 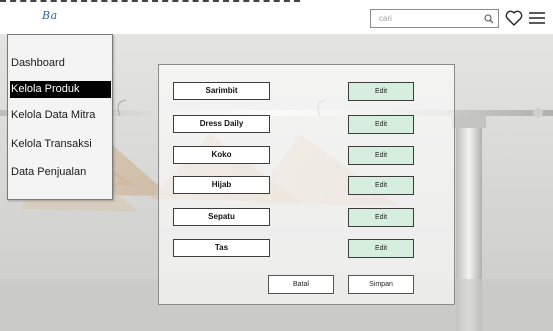 I want to click on sidebar-item-kelola-data-mitra: Kelola Data Mitra, so click(x=60, y=115).